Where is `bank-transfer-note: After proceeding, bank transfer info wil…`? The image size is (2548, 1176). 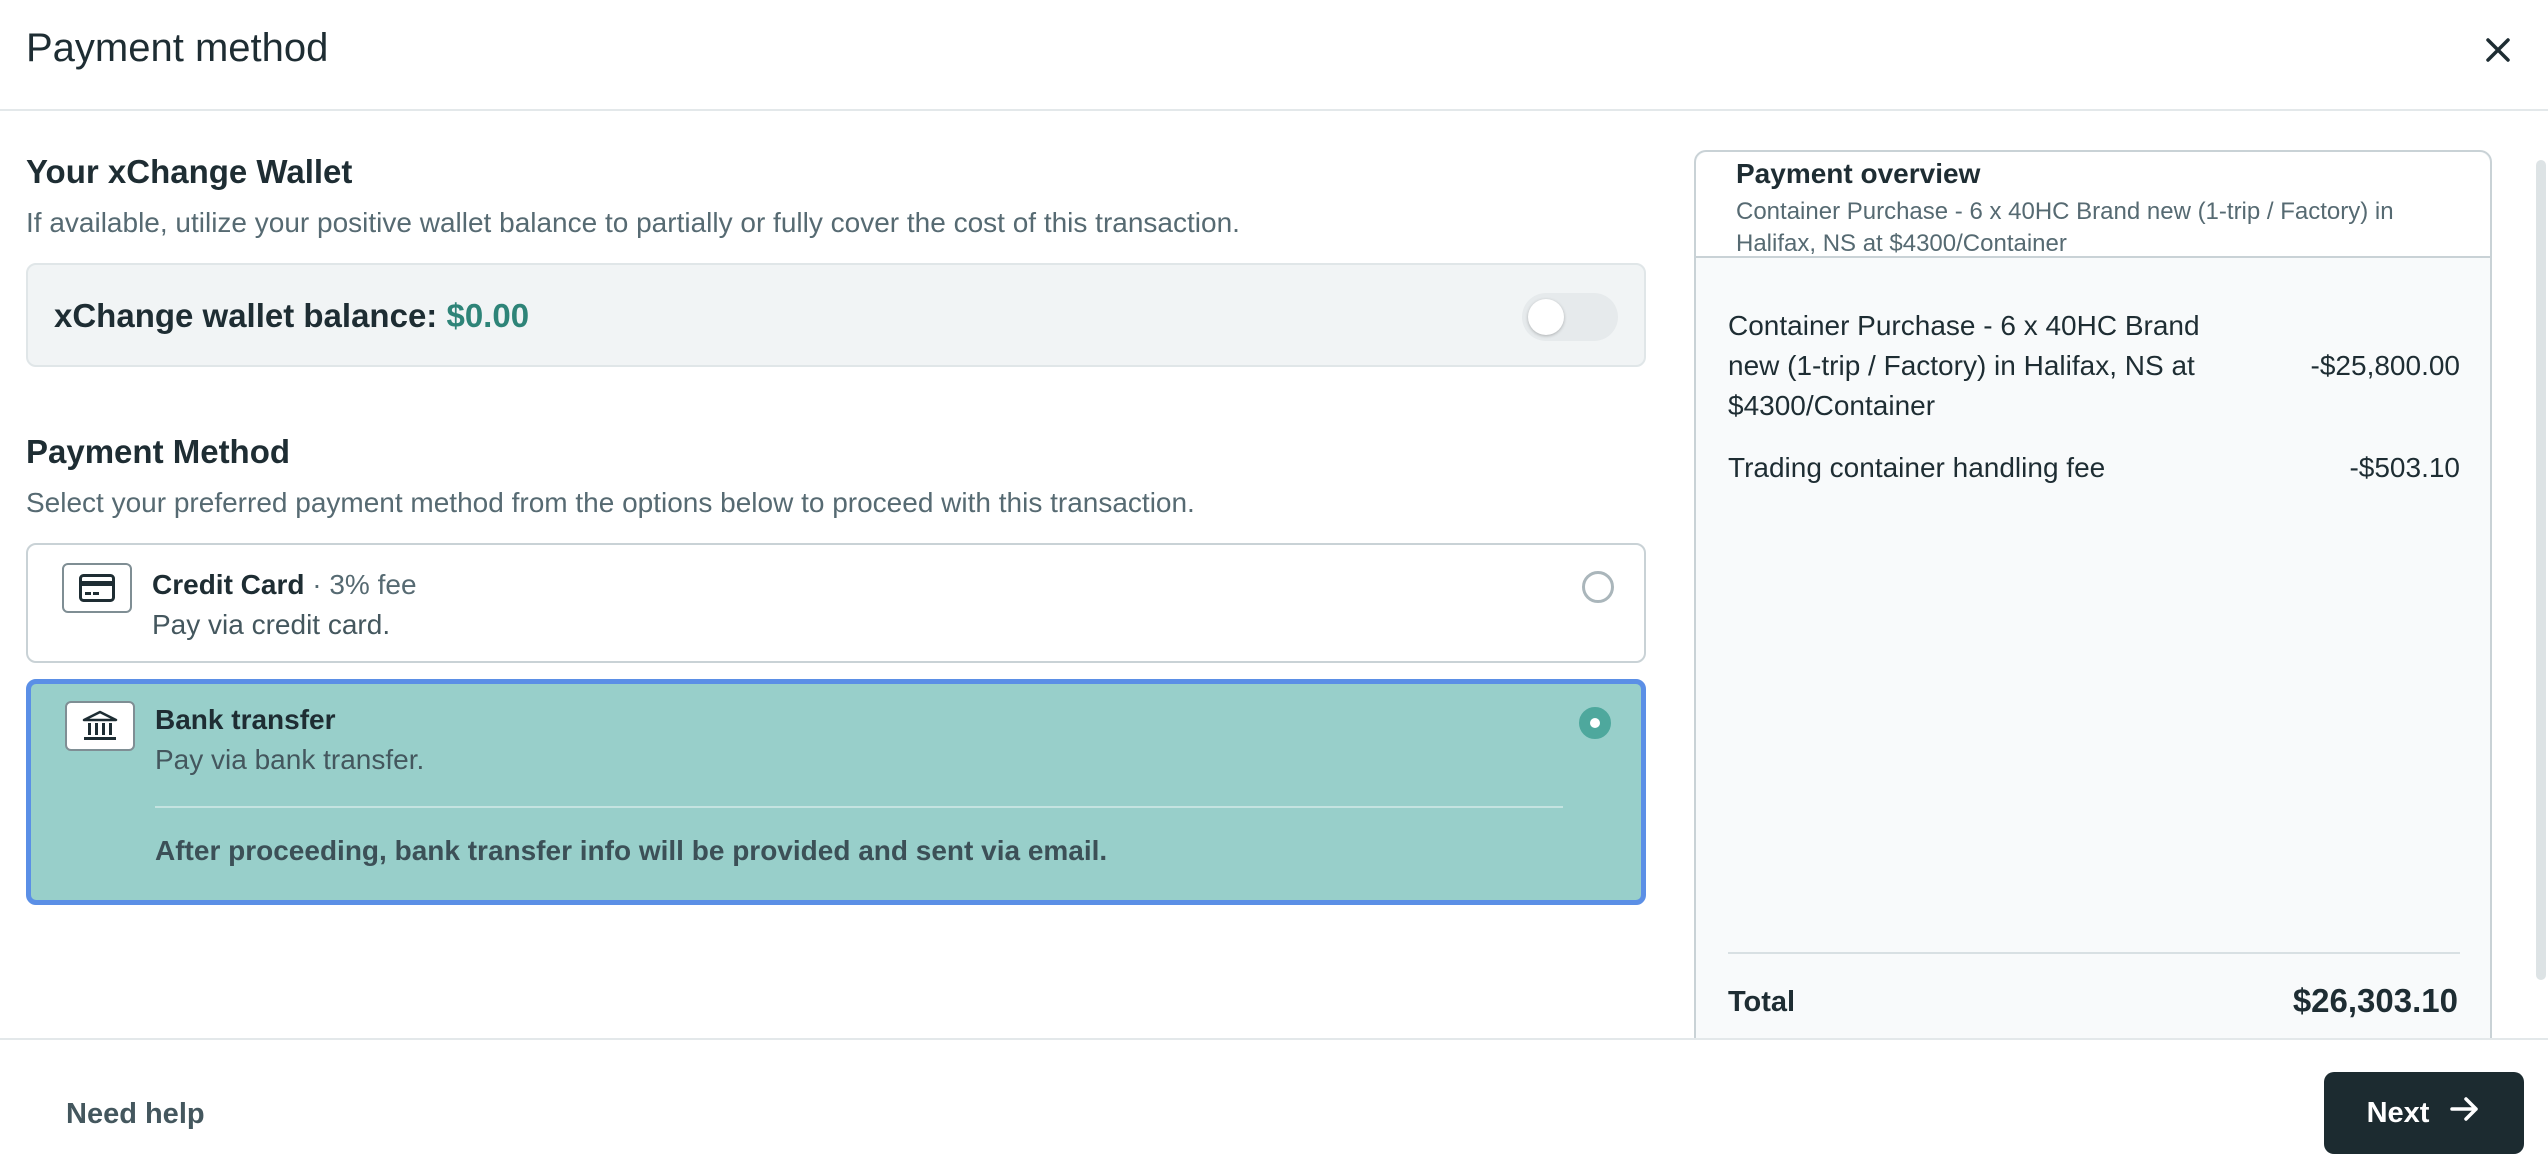 bank-transfer-note: After proceeding, bank transfer info wil… is located at coordinates (631, 850).